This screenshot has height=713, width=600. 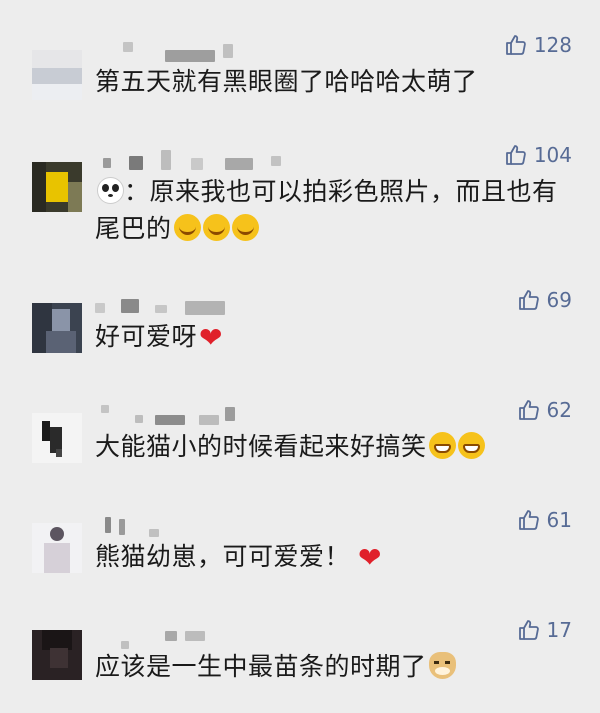 I want to click on comment-text: 好可爱呀❤, so click(x=159, y=337).